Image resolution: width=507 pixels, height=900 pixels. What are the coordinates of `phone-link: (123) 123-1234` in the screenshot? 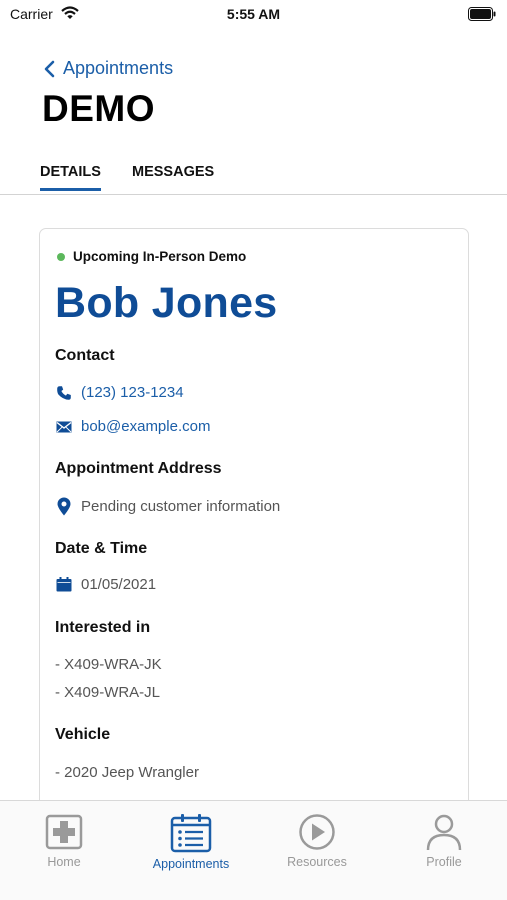 It's located at (132, 392).